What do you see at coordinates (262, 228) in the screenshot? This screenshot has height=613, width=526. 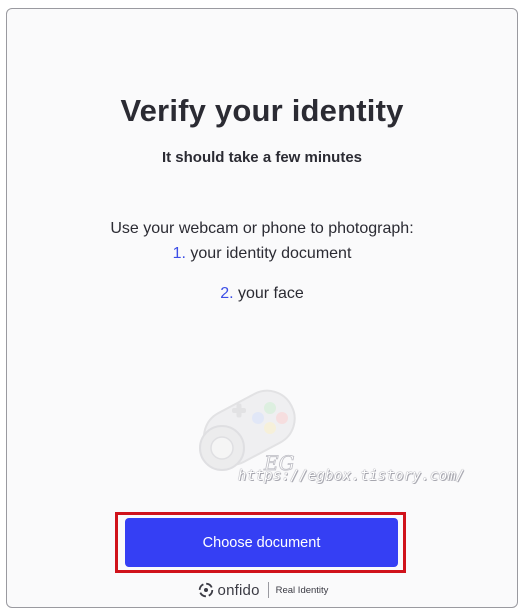 I see `instructions-intro: Use your webcam or phone to photograph:` at bounding box center [262, 228].